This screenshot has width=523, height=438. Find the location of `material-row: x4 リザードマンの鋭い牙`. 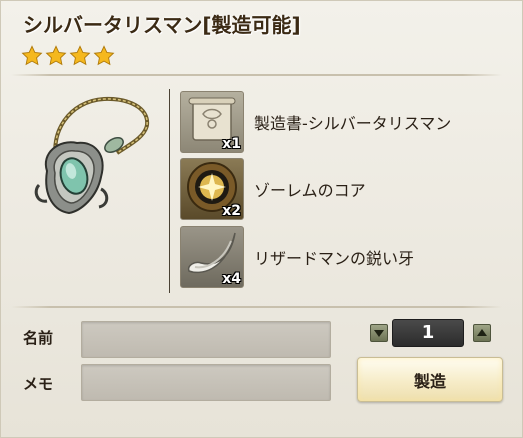

material-row: x4 リザードマンの鋭い牙 is located at coordinates (297, 257).